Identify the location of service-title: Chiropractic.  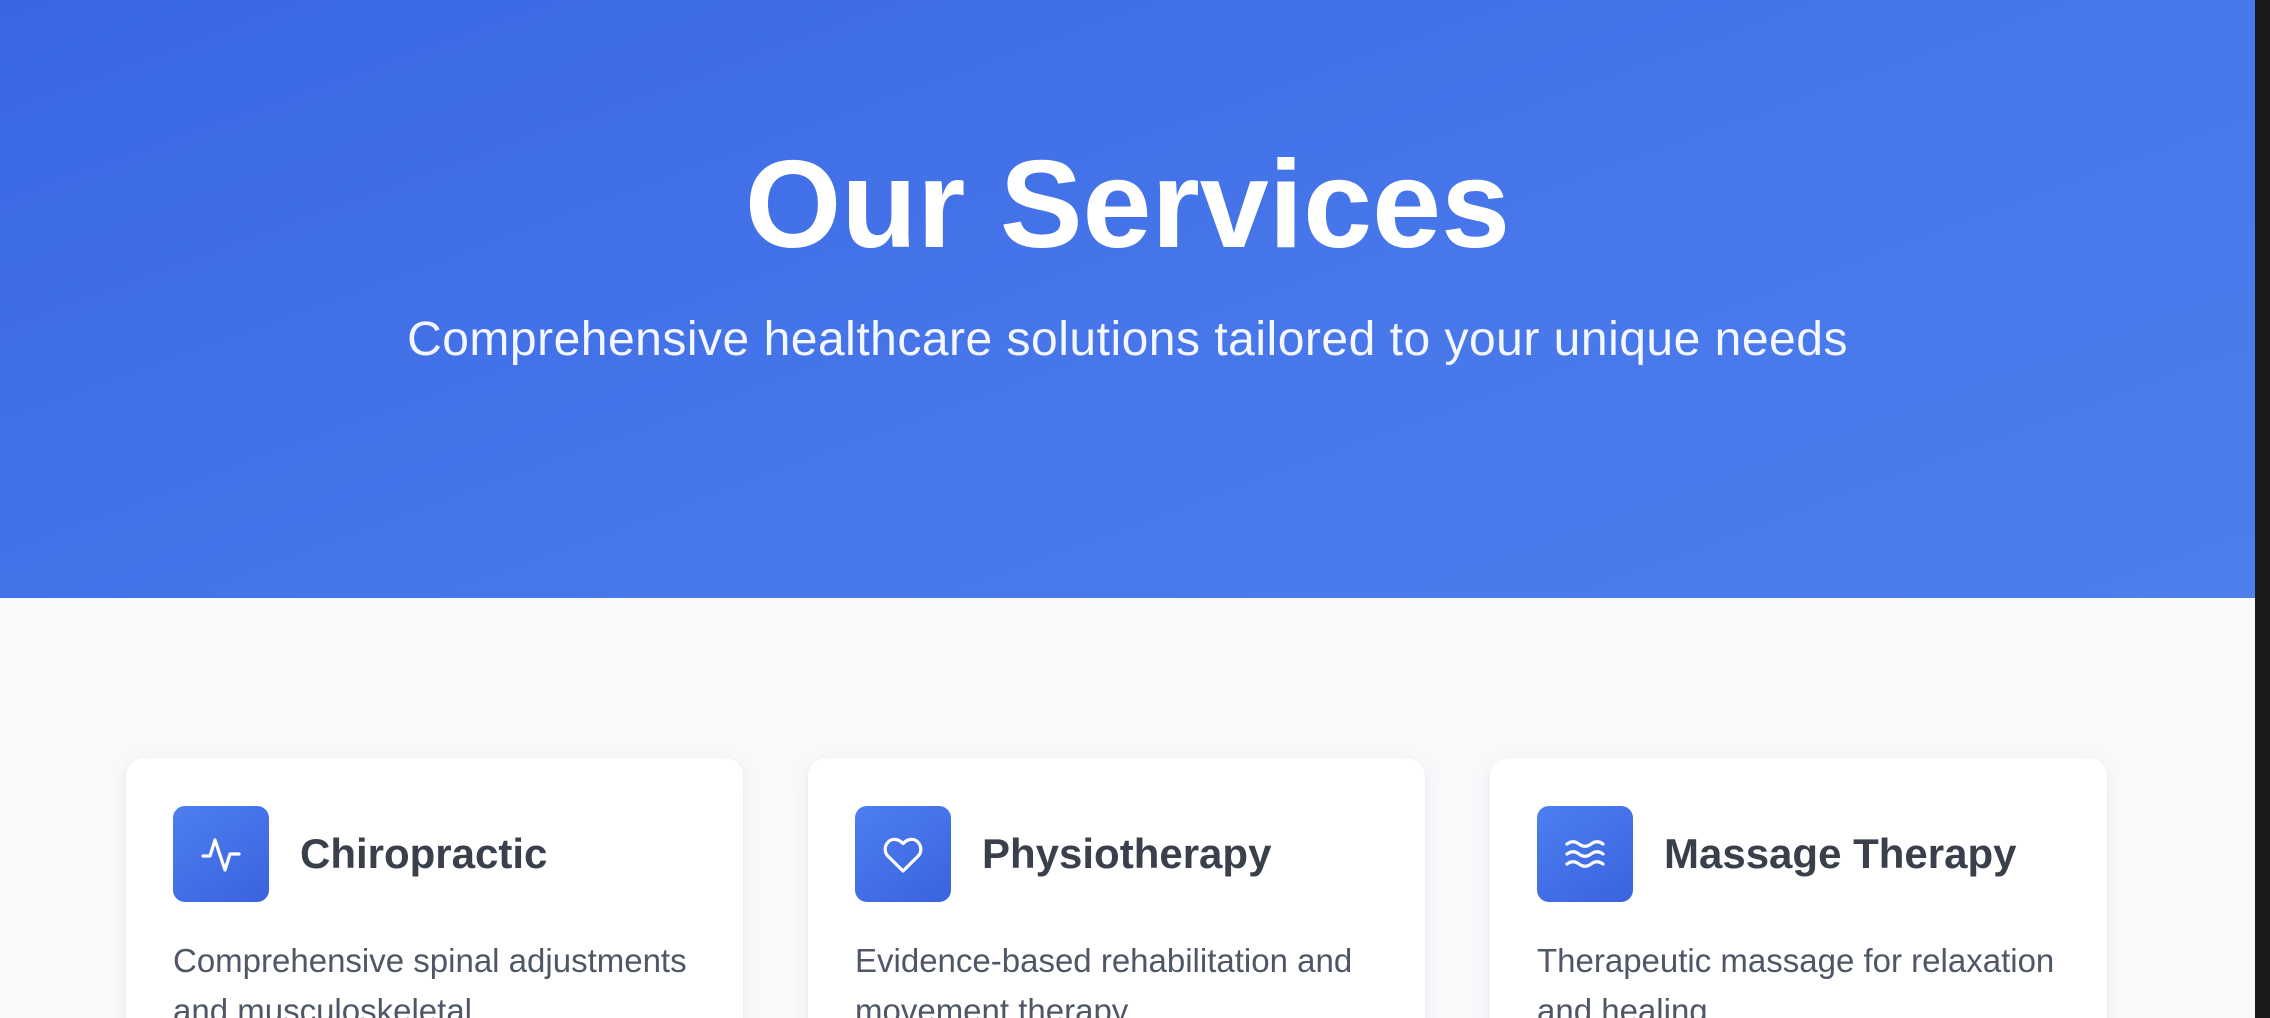
(424, 853).